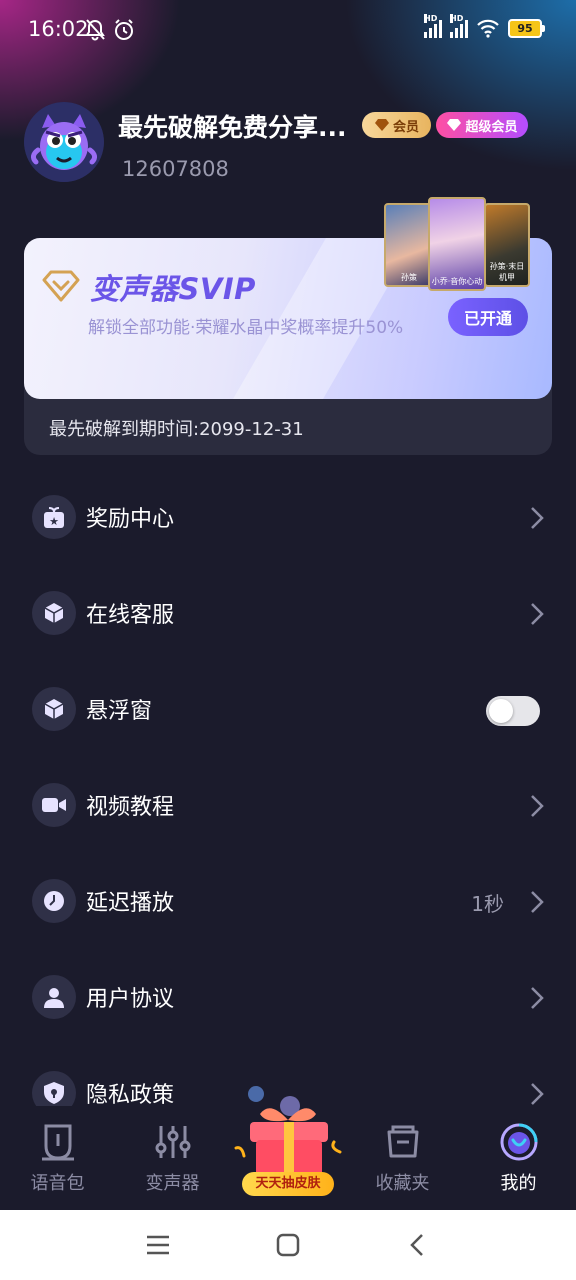  I want to click on profile-icon, so click(519, 1142).